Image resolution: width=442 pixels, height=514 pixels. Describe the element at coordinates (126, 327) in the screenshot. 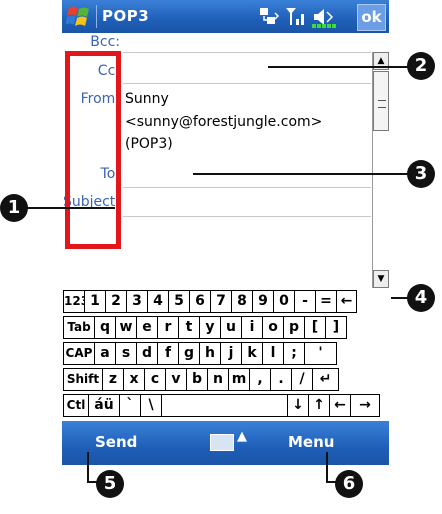

I see `key: w` at that location.